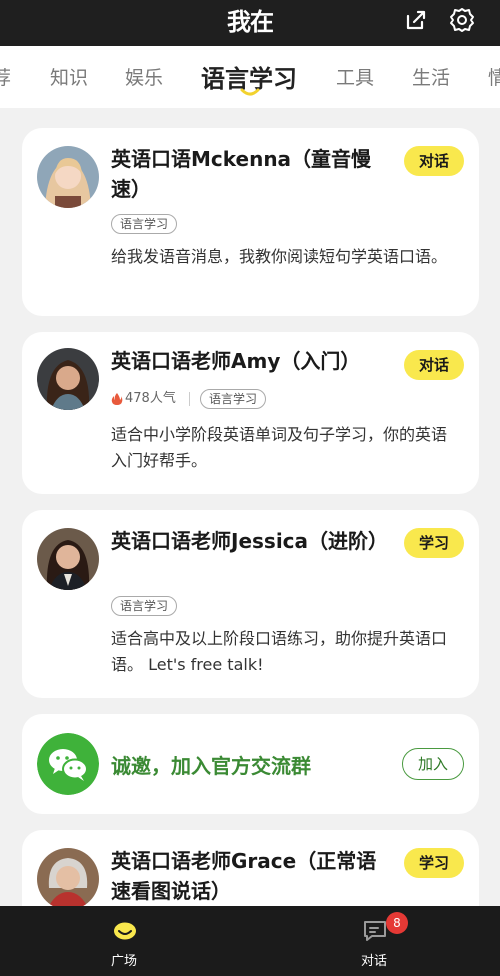 This screenshot has height=976, width=500. I want to click on divider, so click(189, 399).